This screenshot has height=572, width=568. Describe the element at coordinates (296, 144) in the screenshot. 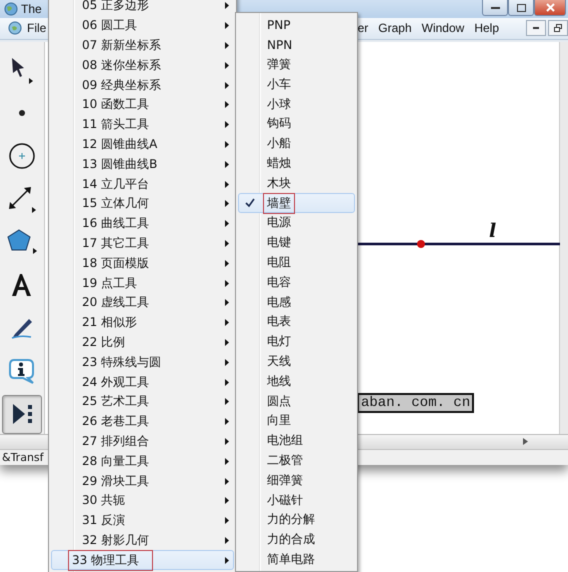

I see `menu-item: 小船` at that location.